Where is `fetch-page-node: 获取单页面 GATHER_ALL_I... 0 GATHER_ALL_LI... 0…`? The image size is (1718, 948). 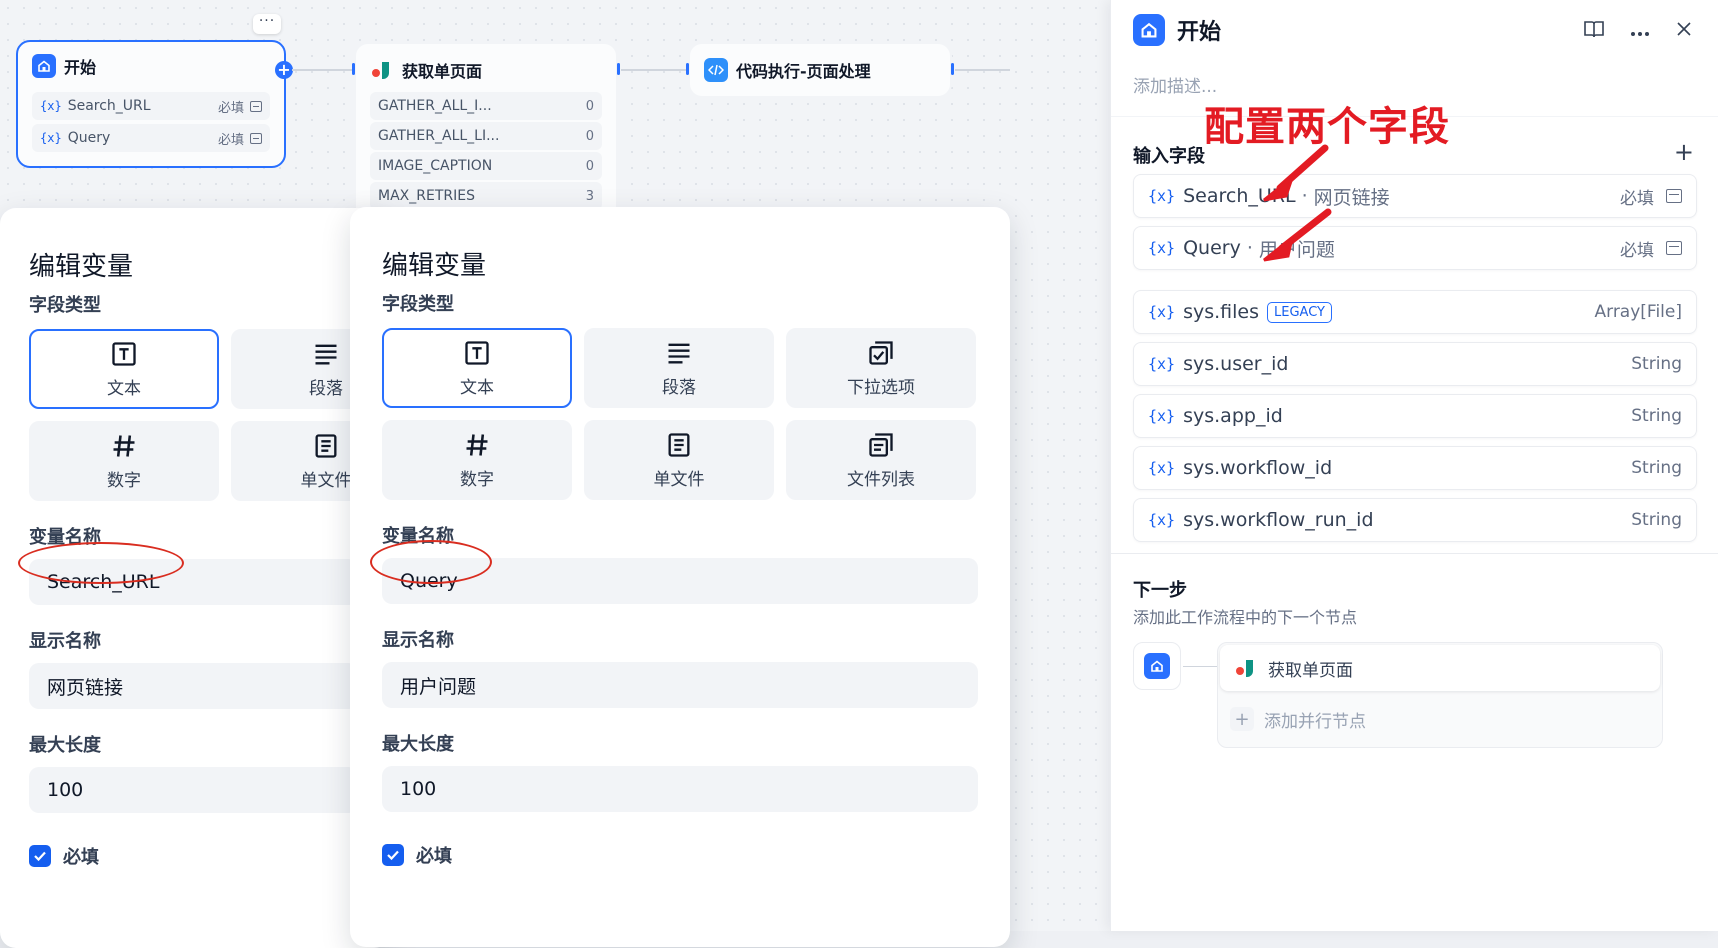
fetch-page-node: 获取单页面 GATHER_ALL_I... 0 GATHER_ALL_LI... 0… is located at coordinates (486, 132).